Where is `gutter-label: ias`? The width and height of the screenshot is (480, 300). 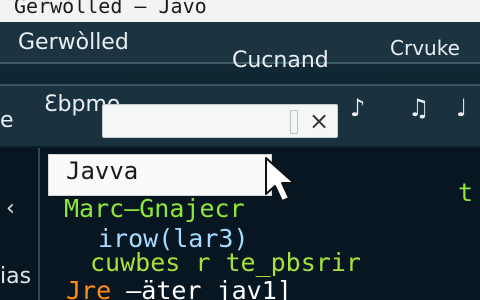
gutter-label: ias is located at coordinates (16, 276).